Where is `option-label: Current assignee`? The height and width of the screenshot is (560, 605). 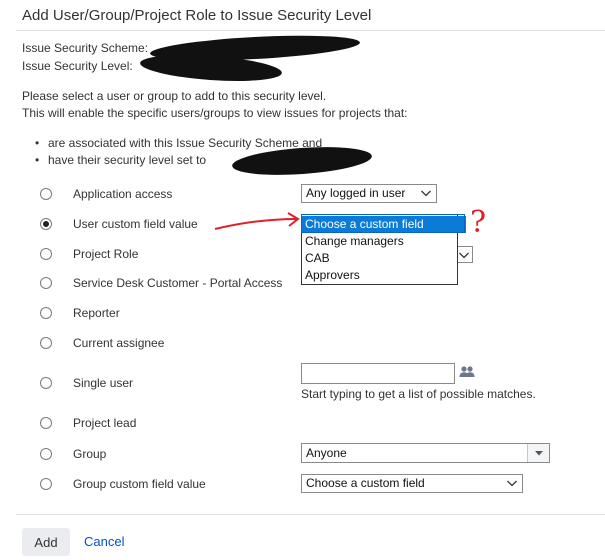 option-label: Current assignee is located at coordinates (119, 343).